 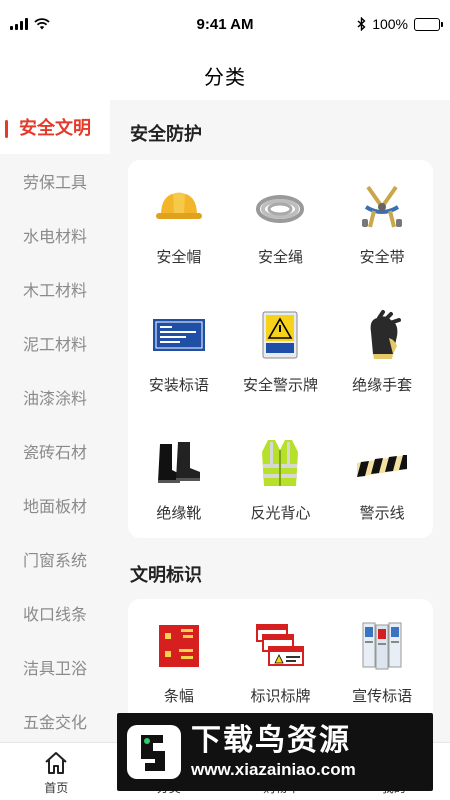 What do you see at coordinates (55, 559) in the screenshot?
I see `sidebar-item-doors-windows: 门窗系统` at bounding box center [55, 559].